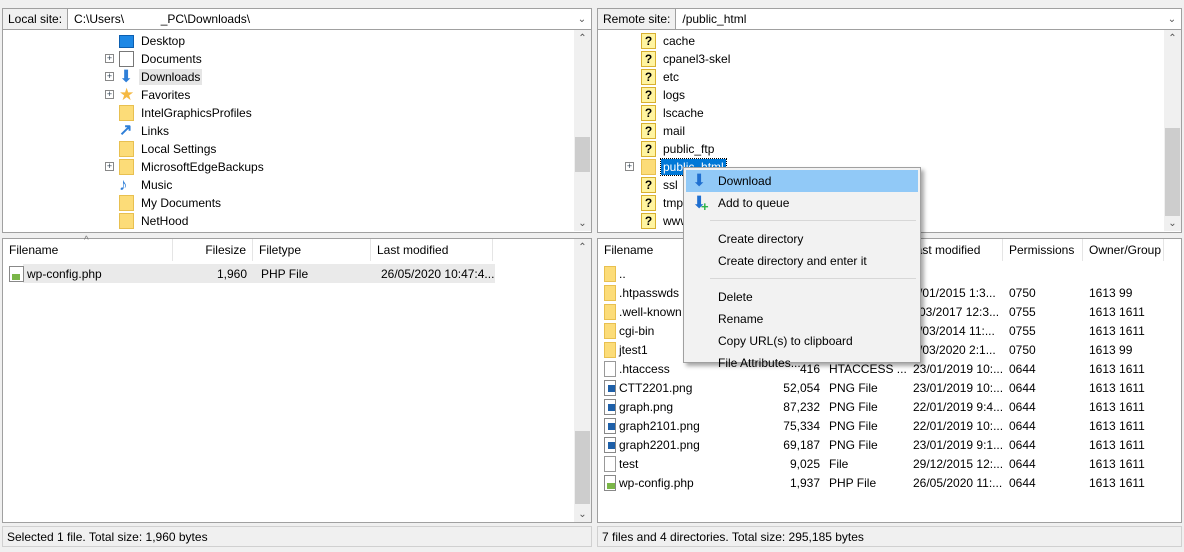  What do you see at coordinates (171, 59) in the screenshot?
I see `tree-item-label: Documents` at bounding box center [171, 59].